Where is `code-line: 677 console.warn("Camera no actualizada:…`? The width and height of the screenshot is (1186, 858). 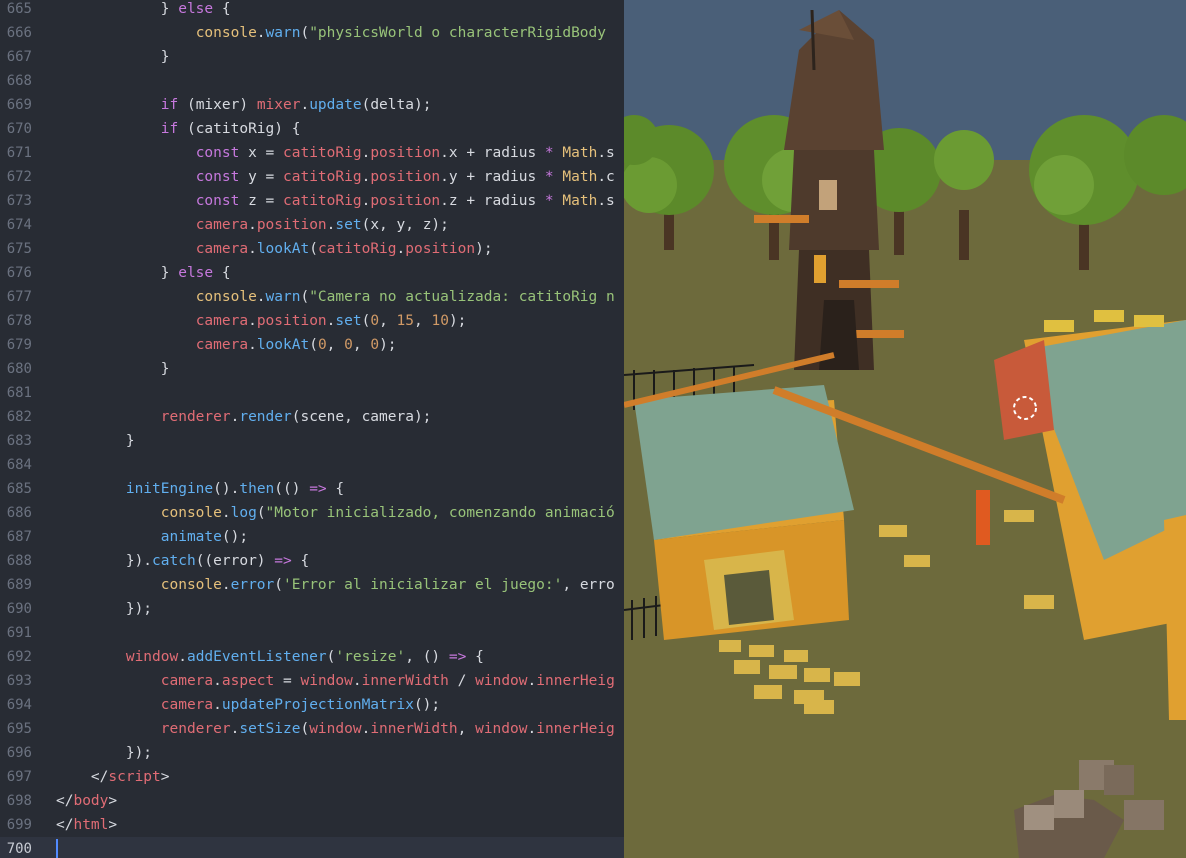 code-line: 677 console.warn("Camera no actualizada:… is located at coordinates (312, 297).